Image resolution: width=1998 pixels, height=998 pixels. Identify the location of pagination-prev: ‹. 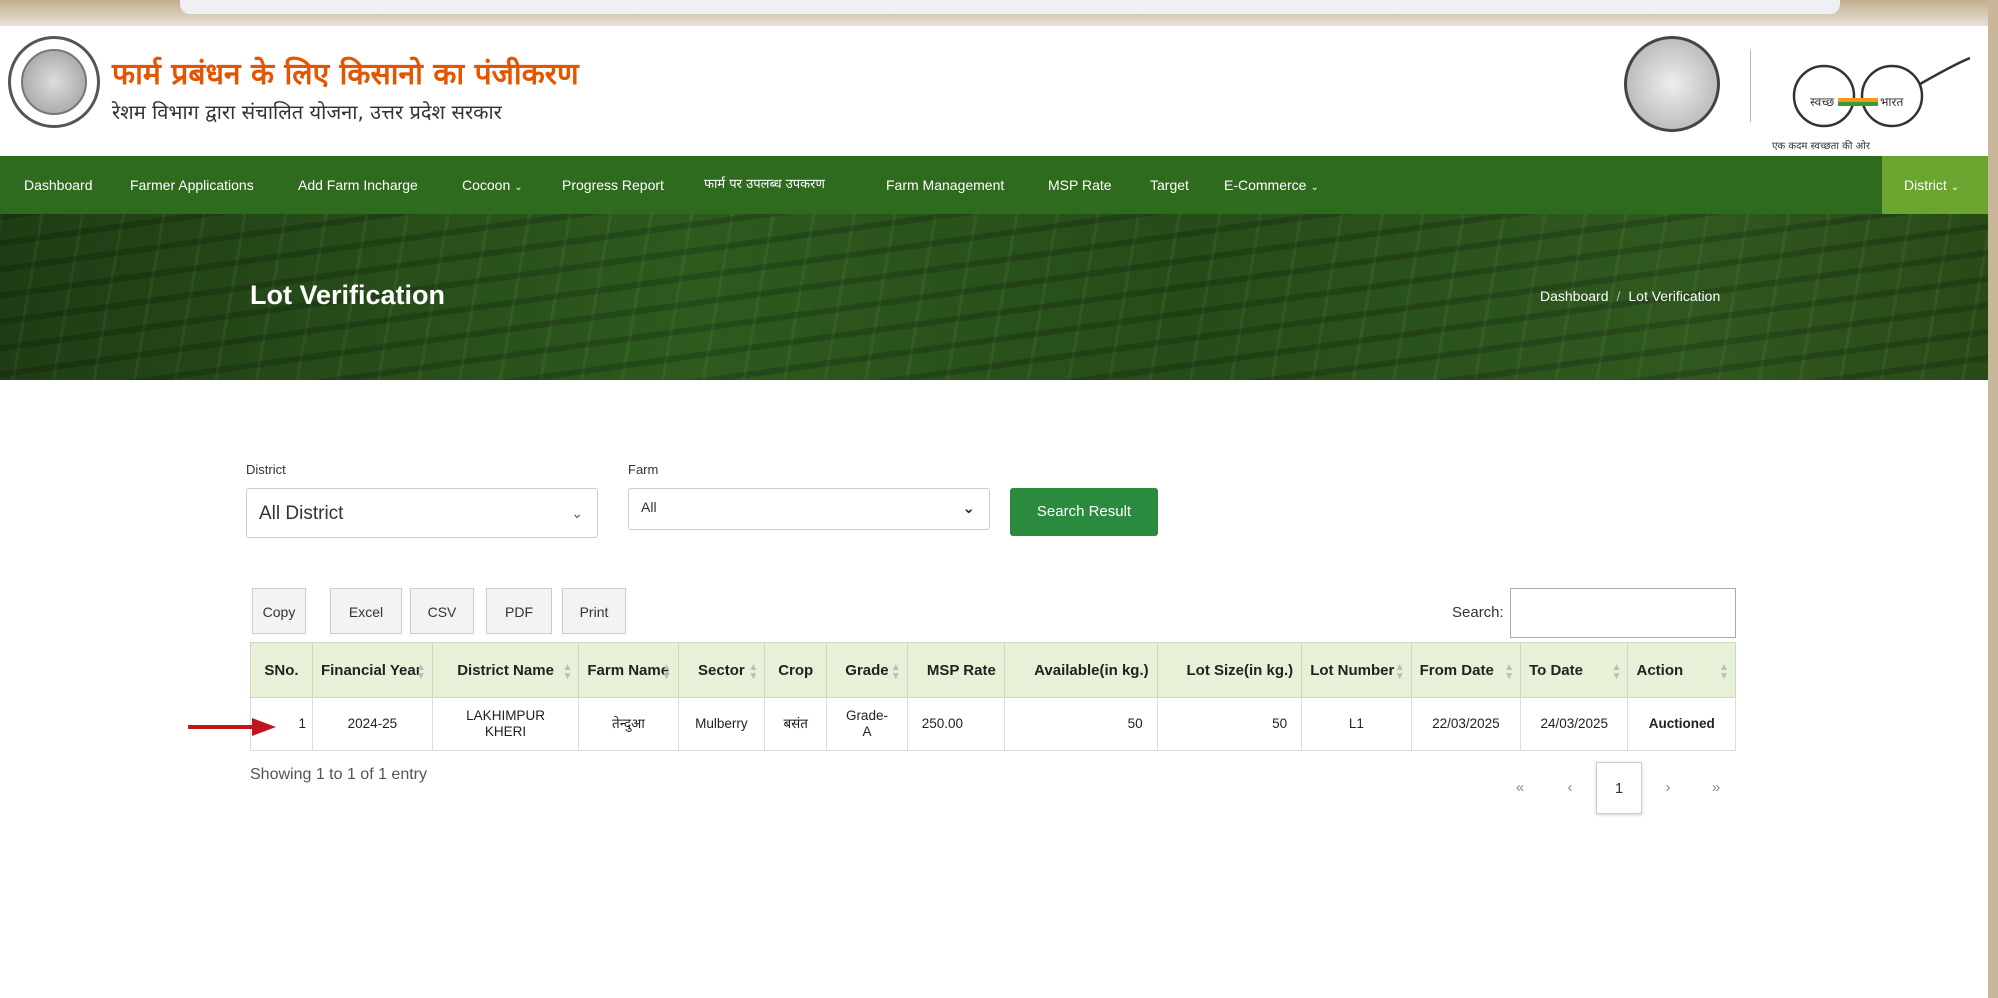
(1570, 788).